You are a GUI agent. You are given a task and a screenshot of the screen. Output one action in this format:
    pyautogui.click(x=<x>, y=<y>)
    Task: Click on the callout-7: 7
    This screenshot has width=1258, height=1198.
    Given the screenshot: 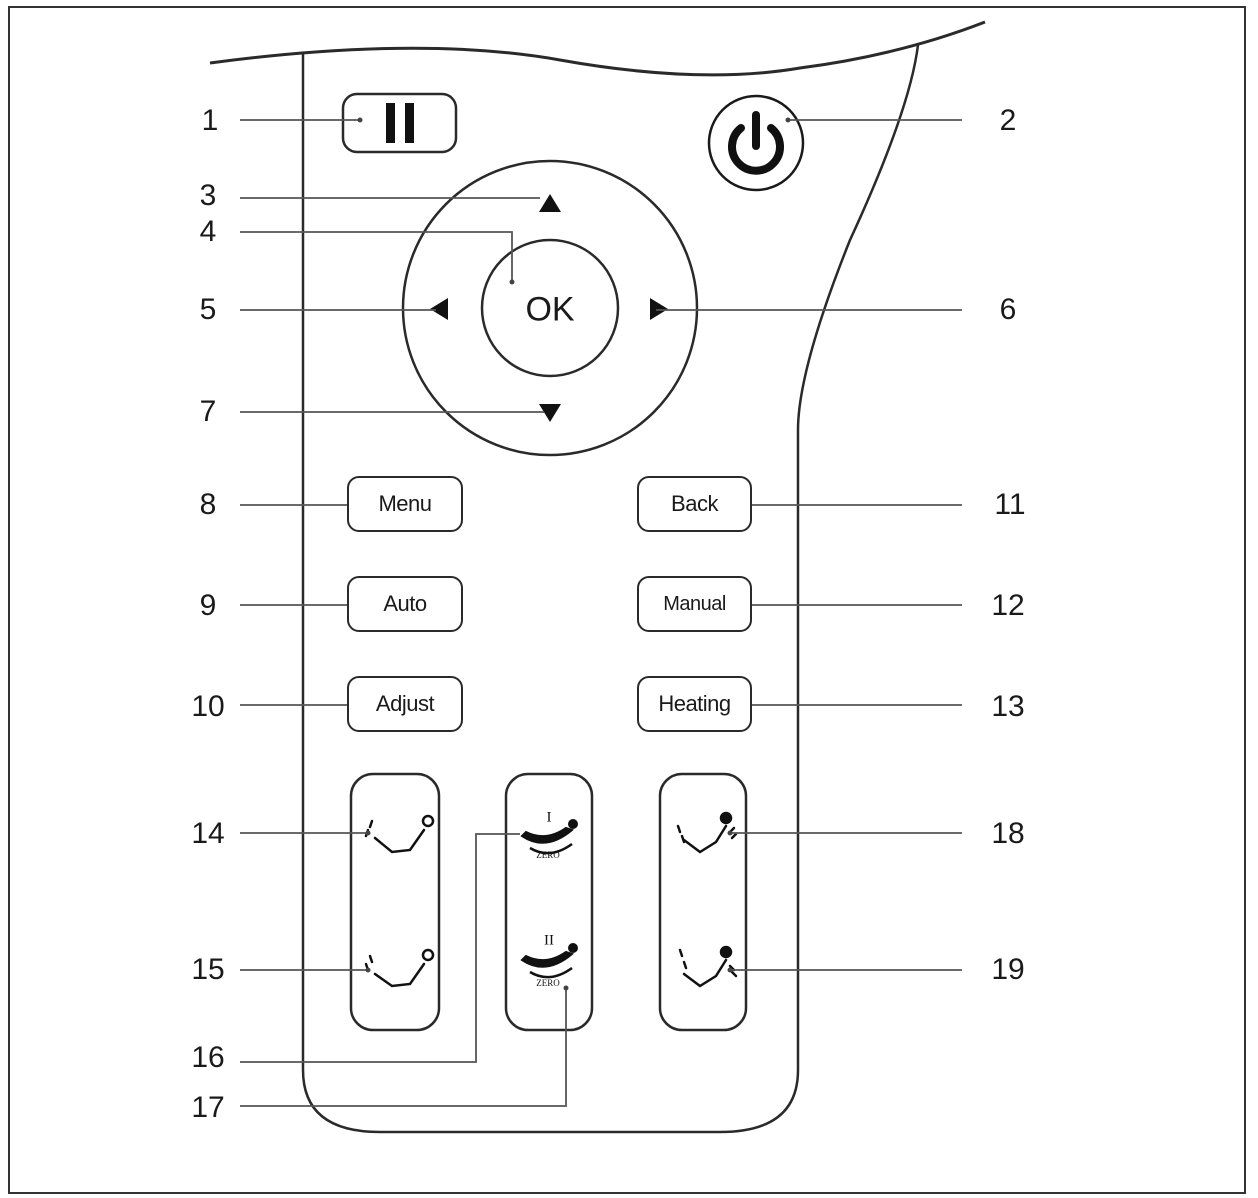 What is the action you would take?
    pyautogui.click(x=208, y=411)
    